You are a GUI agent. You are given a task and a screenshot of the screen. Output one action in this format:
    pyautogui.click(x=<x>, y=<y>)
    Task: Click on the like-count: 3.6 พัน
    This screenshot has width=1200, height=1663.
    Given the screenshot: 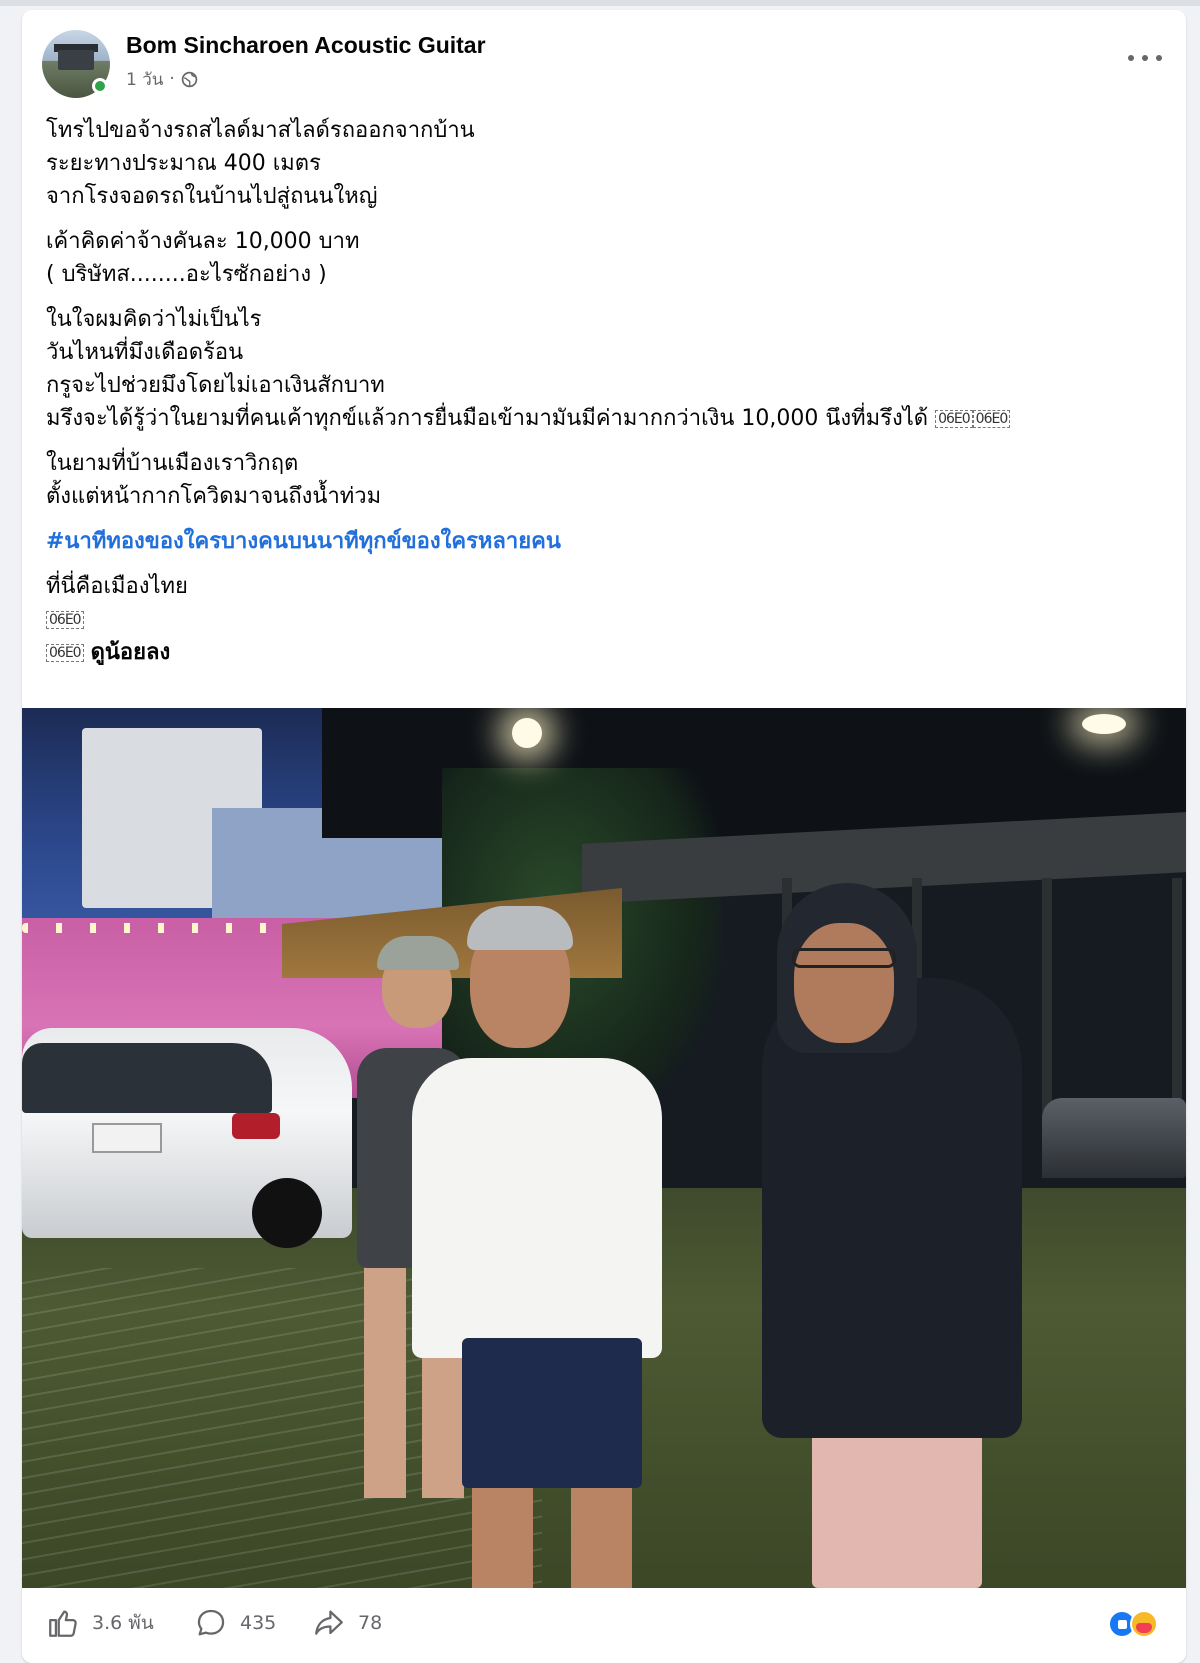 What is the action you would take?
    pyautogui.click(x=123, y=1623)
    